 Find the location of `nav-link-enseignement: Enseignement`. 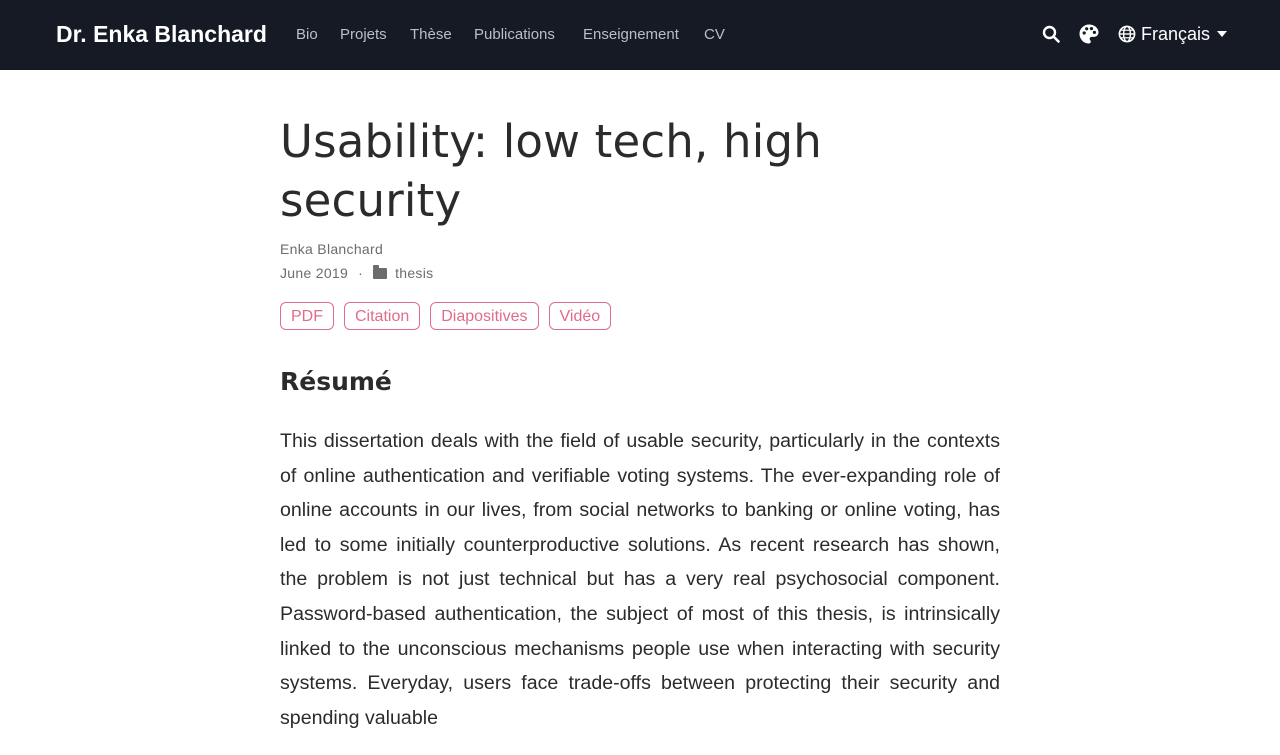

nav-link-enseignement: Enseignement is located at coordinates (631, 35).